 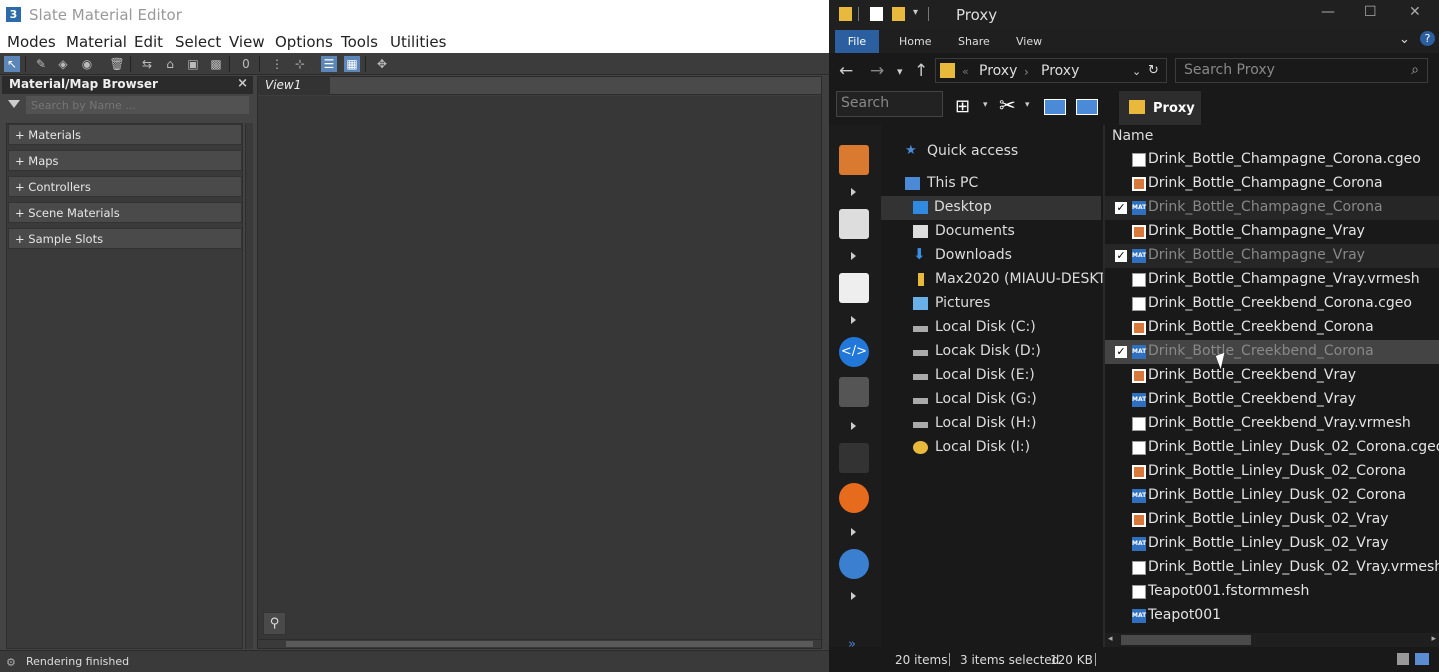 I want to click on dual-pane-icon, so click(x=1087, y=107).